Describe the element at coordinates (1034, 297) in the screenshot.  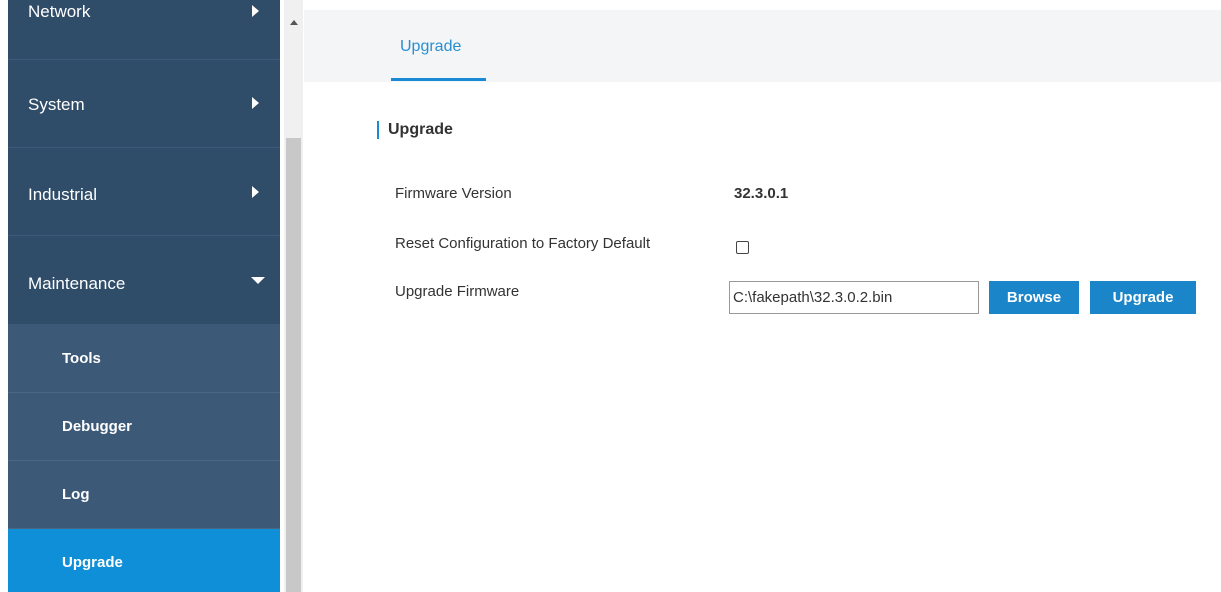
I see `browse-button: Browse` at that location.